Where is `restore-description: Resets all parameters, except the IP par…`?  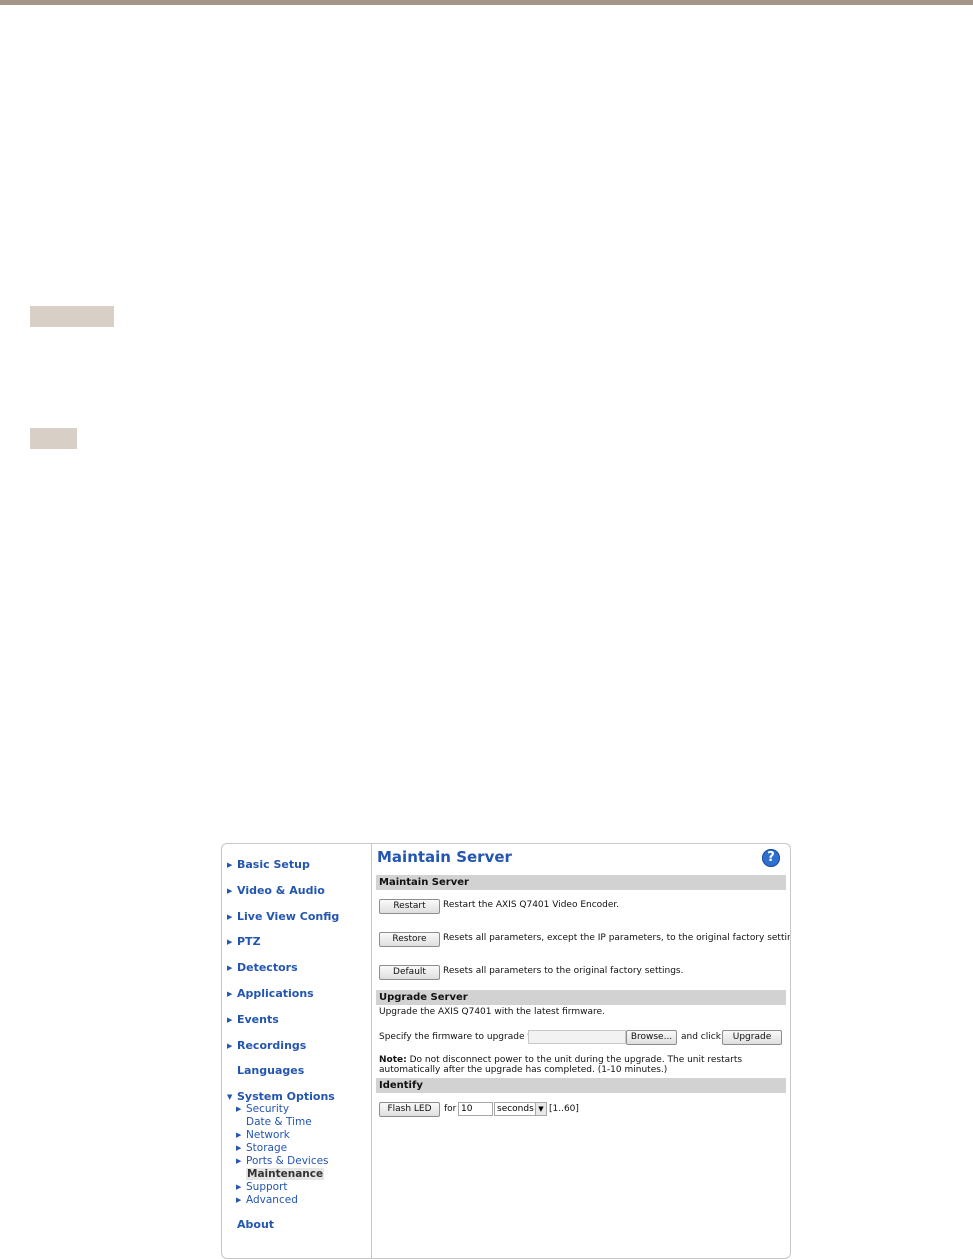
restore-description: Resets all parameters, except the IP par… is located at coordinates (617, 938).